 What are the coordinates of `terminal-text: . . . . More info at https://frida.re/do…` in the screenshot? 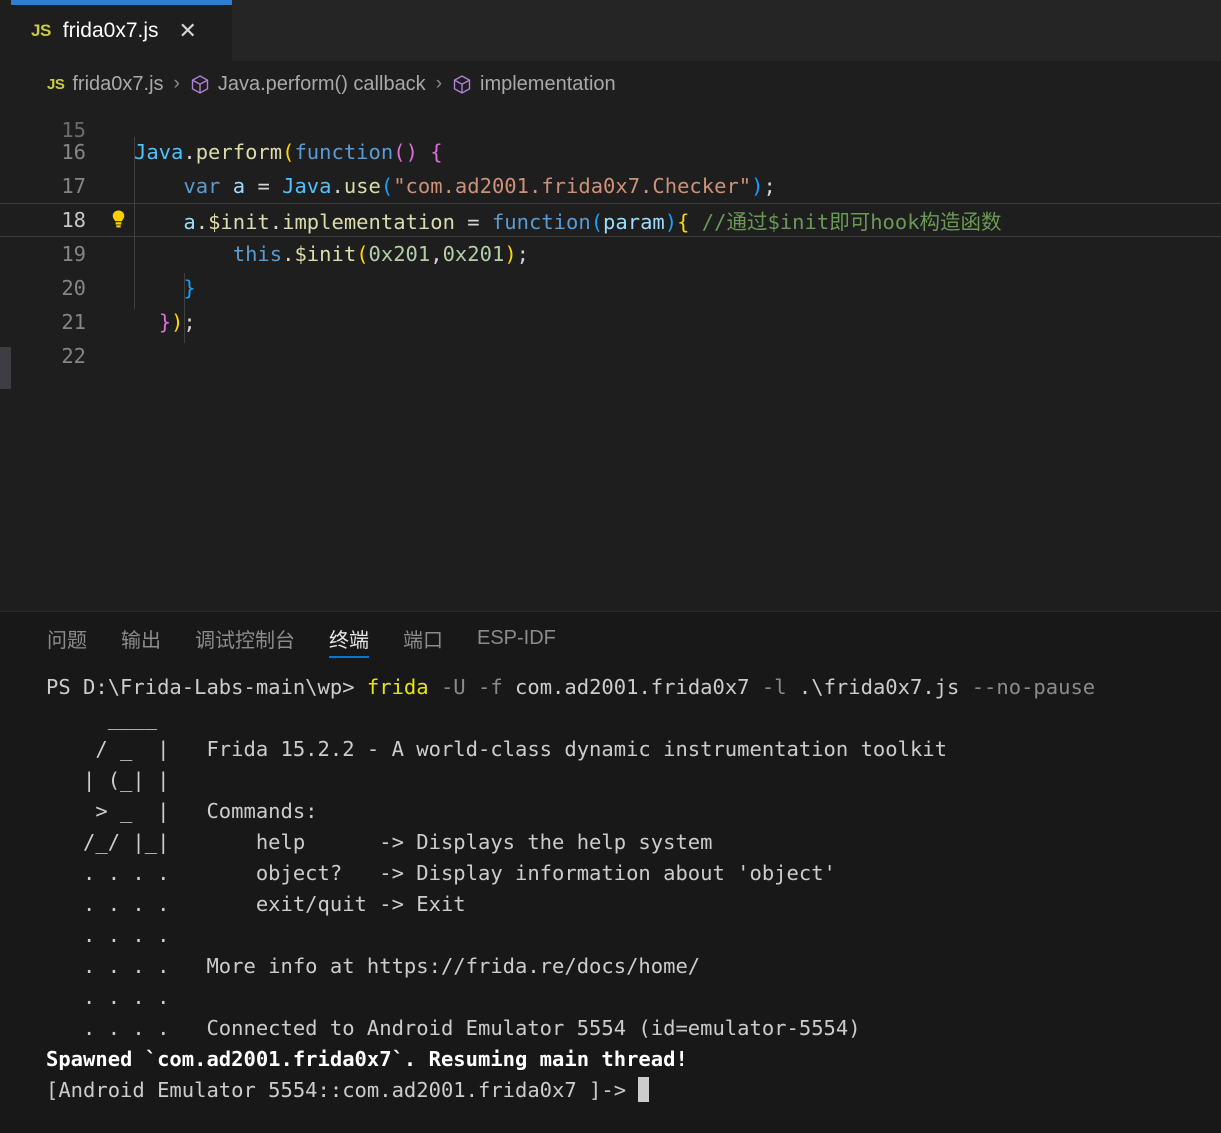 It's located at (373, 966).